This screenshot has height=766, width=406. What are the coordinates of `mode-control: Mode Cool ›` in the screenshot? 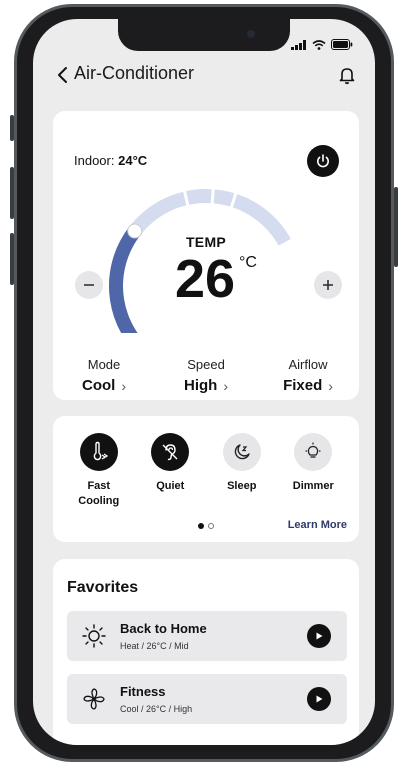 It's located at (104, 375).